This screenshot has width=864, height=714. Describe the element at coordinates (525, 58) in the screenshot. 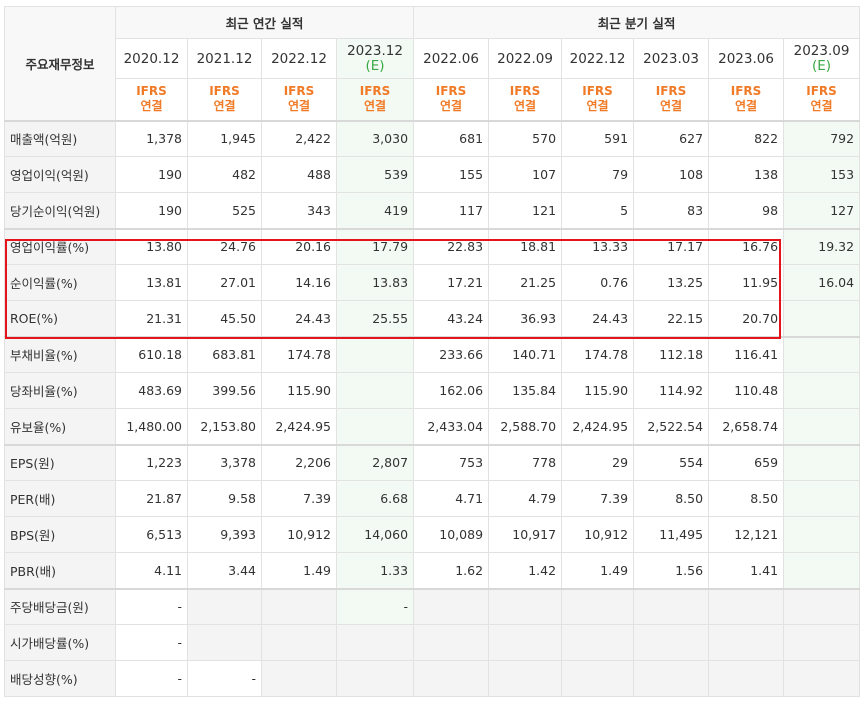

I see `period-header: 2022.09` at that location.